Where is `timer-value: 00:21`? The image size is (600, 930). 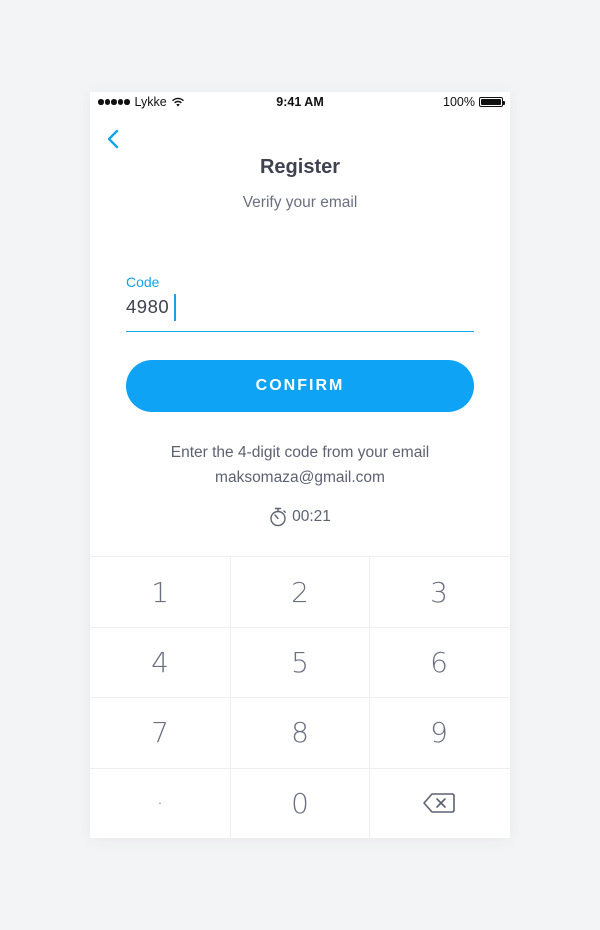
timer-value: 00:21 is located at coordinates (311, 516).